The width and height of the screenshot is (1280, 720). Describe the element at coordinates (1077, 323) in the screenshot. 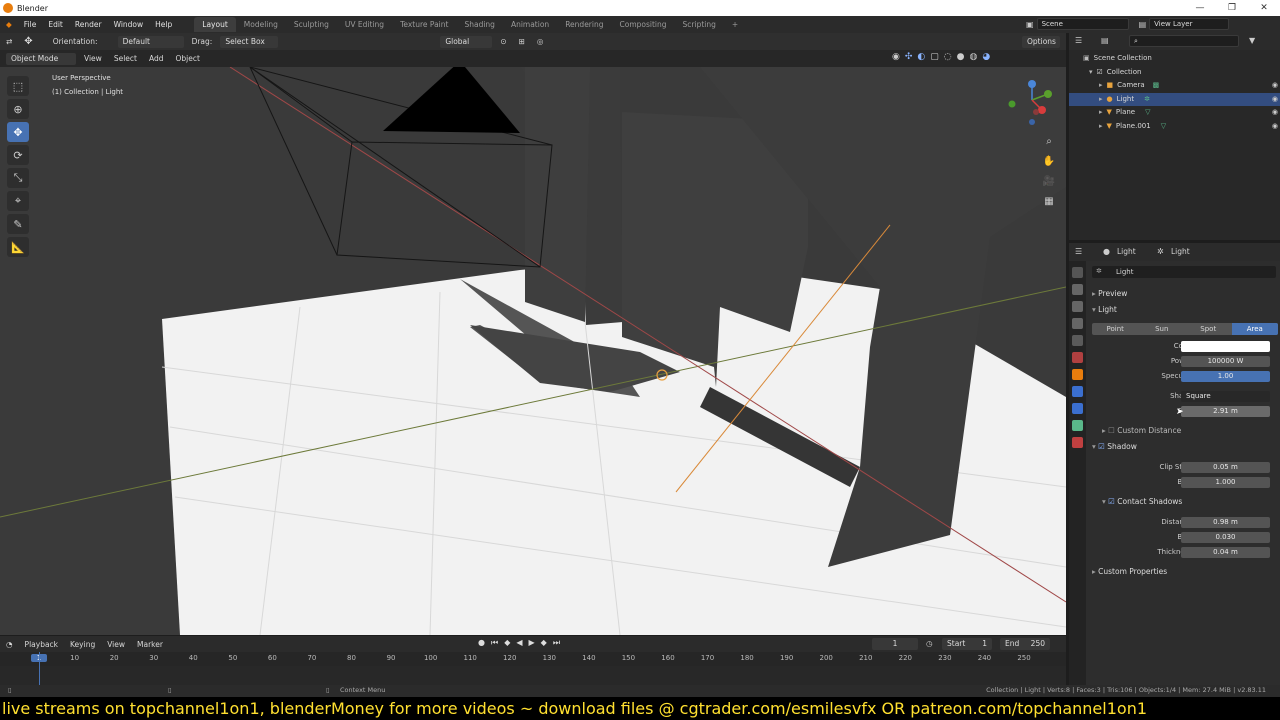

I see `view-layer-tab-icon` at that location.